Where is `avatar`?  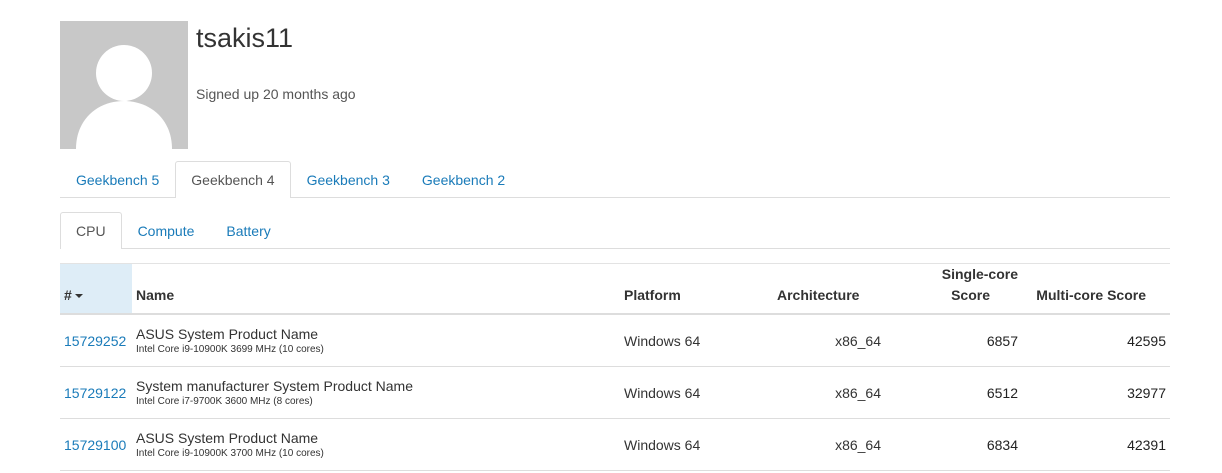
avatar is located at coordinates (124, 85).